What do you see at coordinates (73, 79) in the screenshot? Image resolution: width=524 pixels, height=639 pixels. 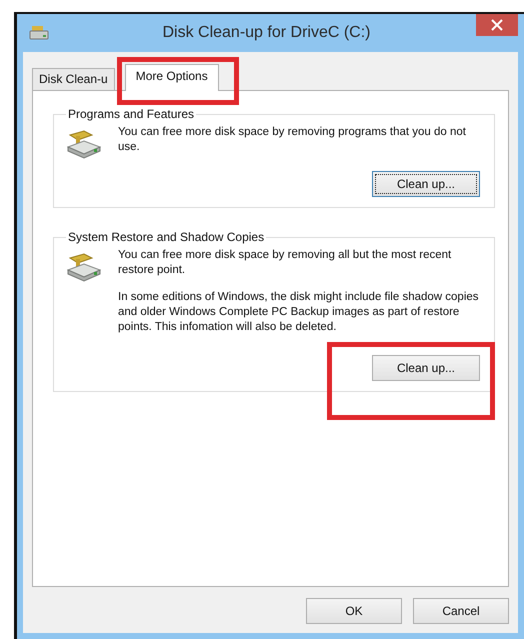 I see `tab: Disk Clean-u` at bounding box center [73, 79].